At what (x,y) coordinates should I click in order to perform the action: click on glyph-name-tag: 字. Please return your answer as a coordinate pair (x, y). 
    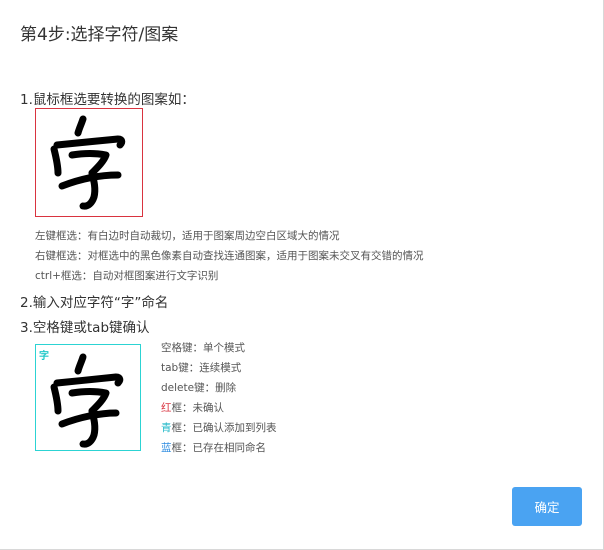
    Looking at the image, I should click on (44, 356).